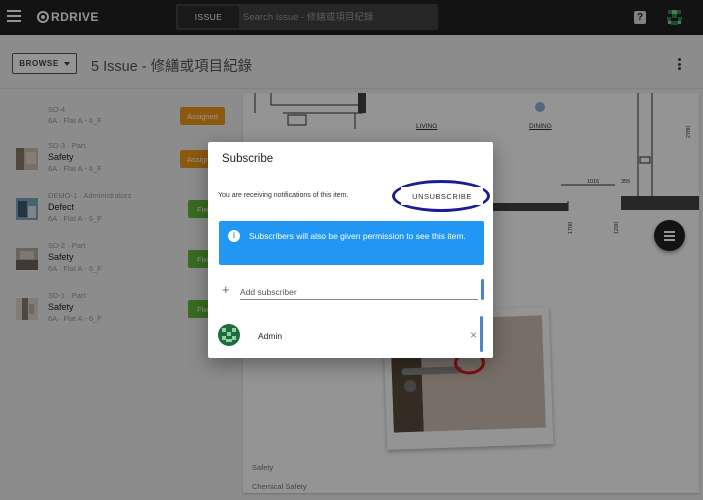  I want to click on add-subscriber-input, so click(359, 292).